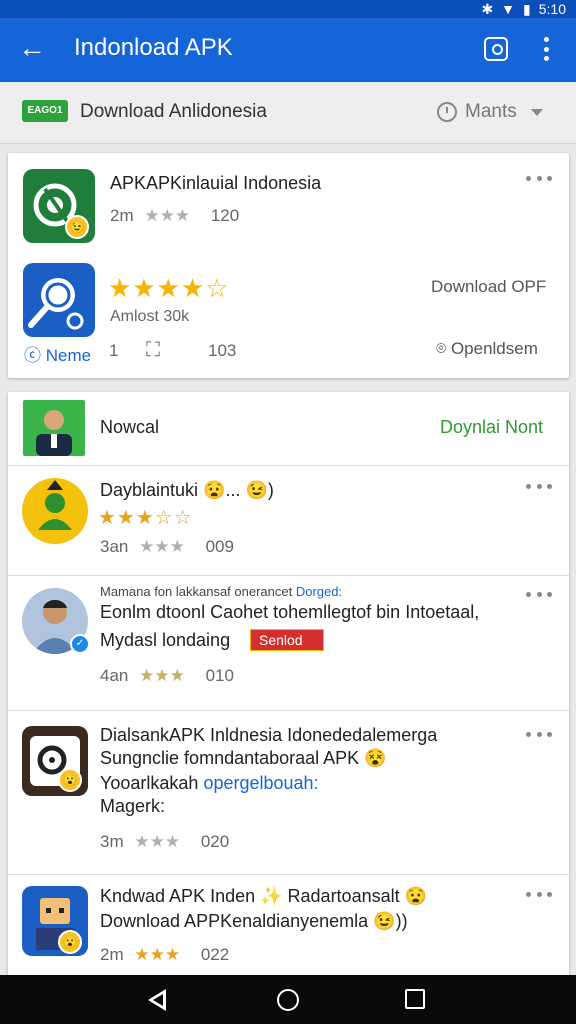 The width and height of the screenshot is (576, 1024). What do you see at coordinates (196, 591) in the screenshot?
I see `kicker-text: Mamana fon lakkansaf onerancet` at bounding box center [196, 591].